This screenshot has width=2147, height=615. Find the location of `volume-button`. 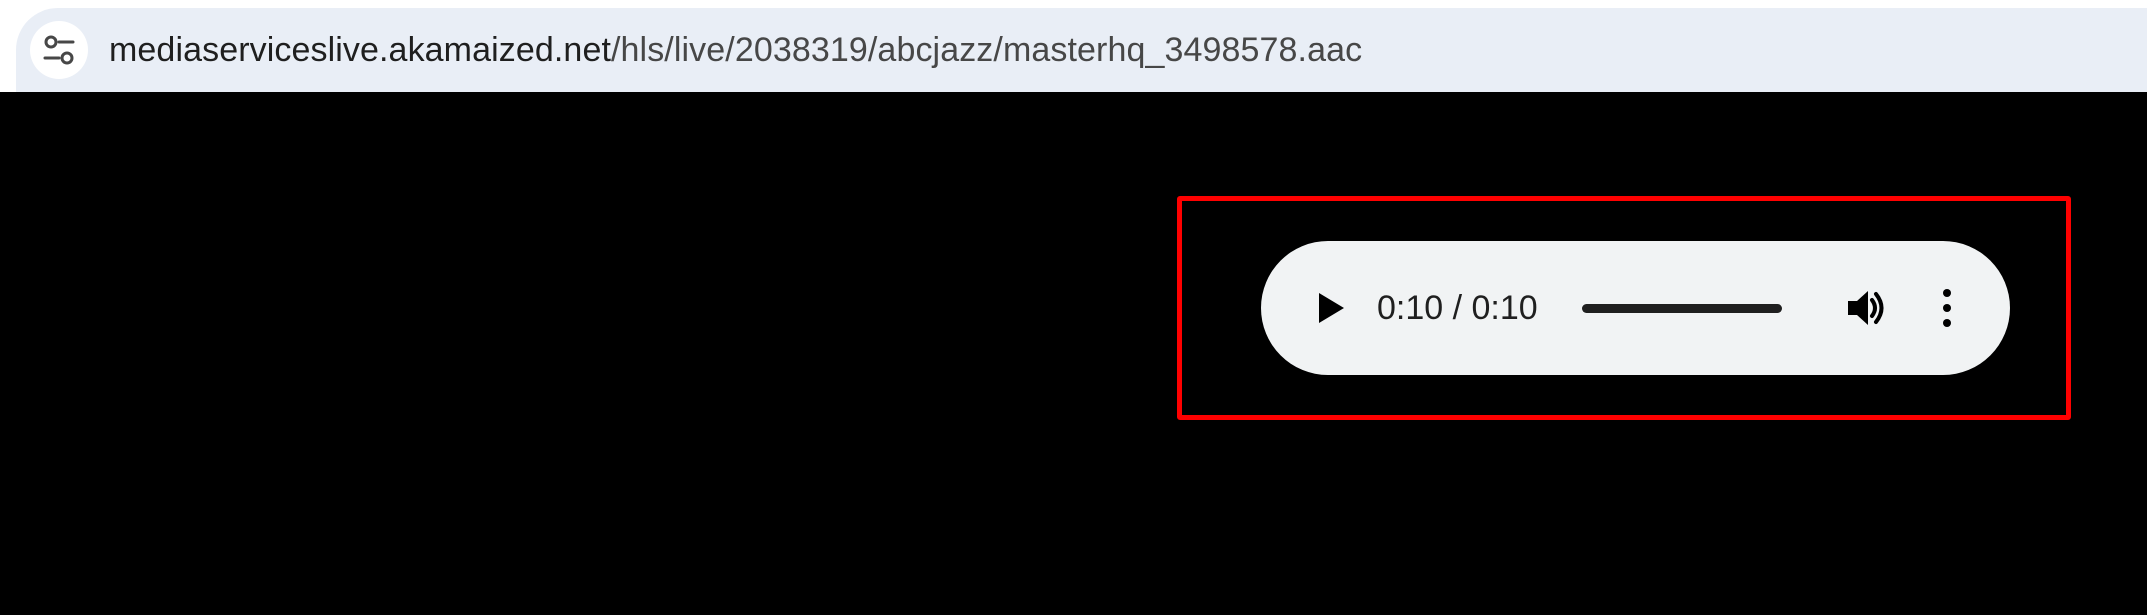

volume-button is located at coordinates (1866, 308).